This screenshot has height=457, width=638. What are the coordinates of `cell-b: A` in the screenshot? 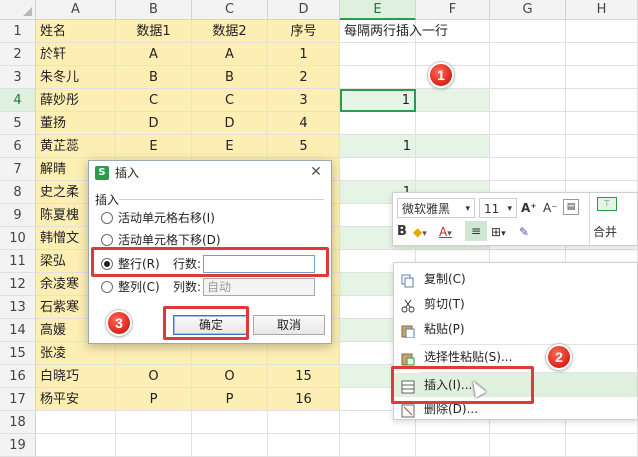 It's located at (154, 54).